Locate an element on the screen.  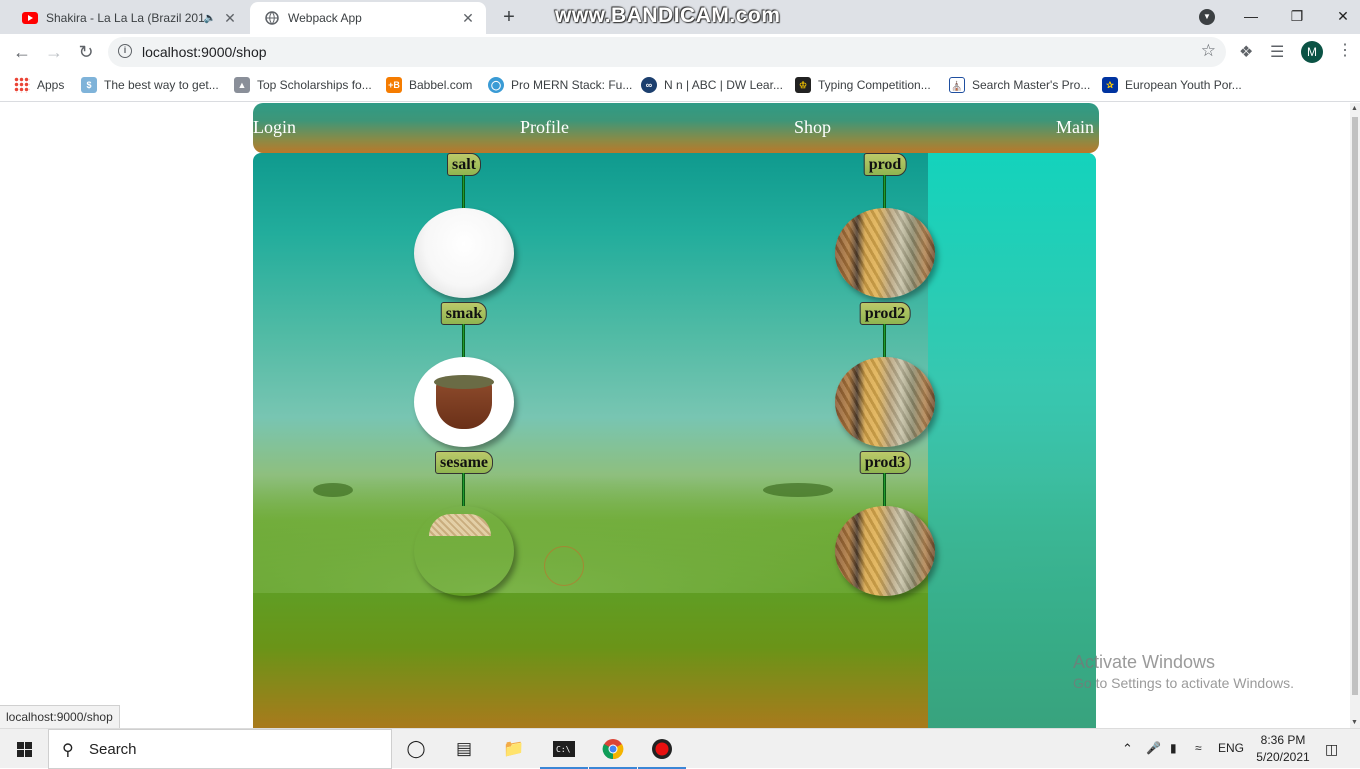
battery-icon: ▮ is located at coordinates (1173, 748).